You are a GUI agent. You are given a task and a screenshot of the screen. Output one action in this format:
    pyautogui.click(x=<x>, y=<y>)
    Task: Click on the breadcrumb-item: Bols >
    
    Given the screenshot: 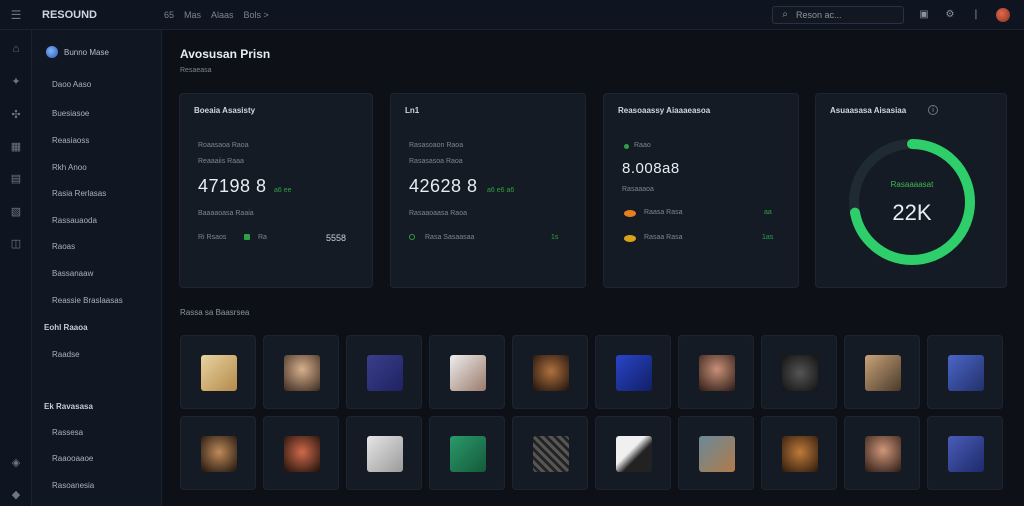 What is the action you would take?
    pyautogui.click(x=256, y=15)
    